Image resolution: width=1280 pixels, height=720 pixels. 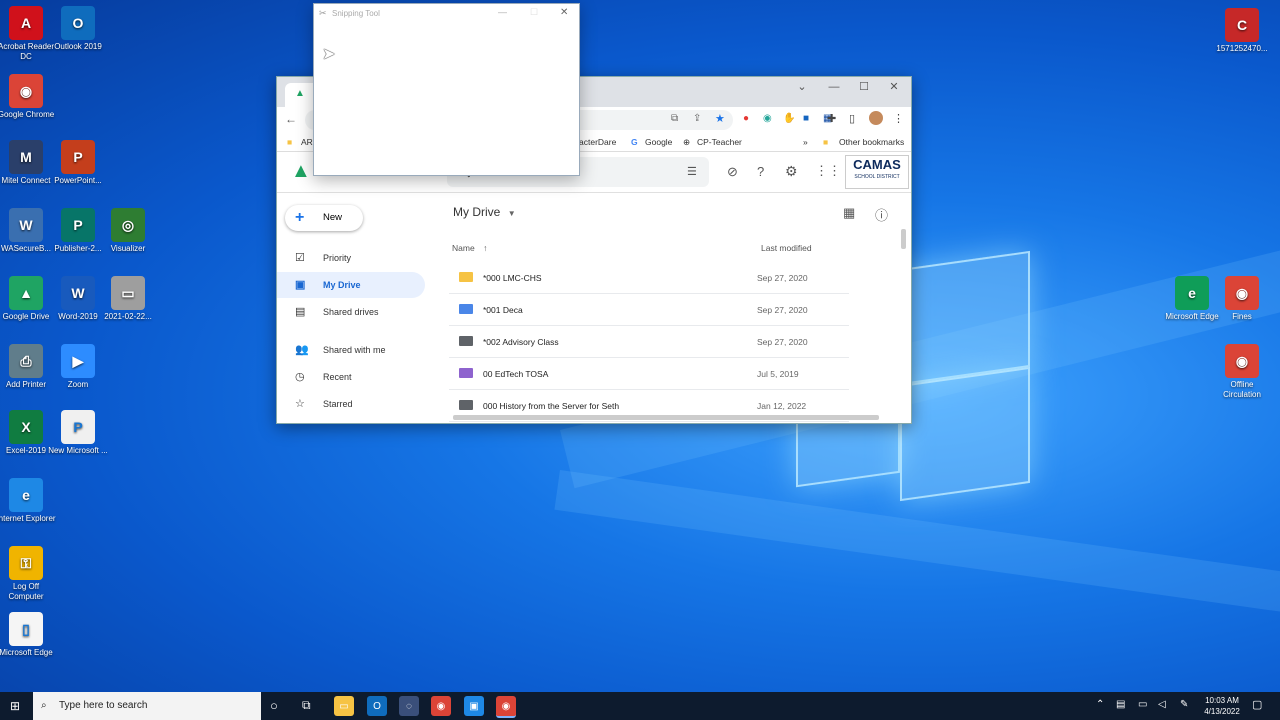 I want to click on chrome-icon: ◉, so click(x=1242, y=361).